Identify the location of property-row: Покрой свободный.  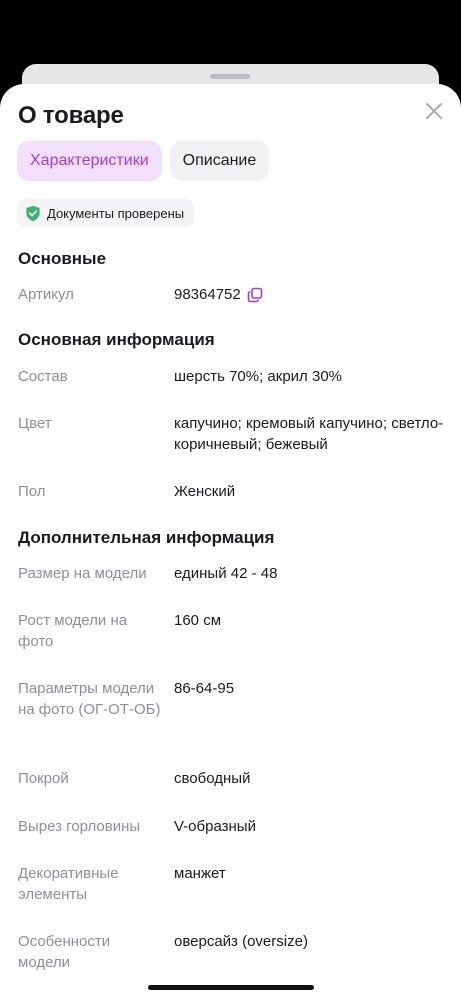
(233, 778).